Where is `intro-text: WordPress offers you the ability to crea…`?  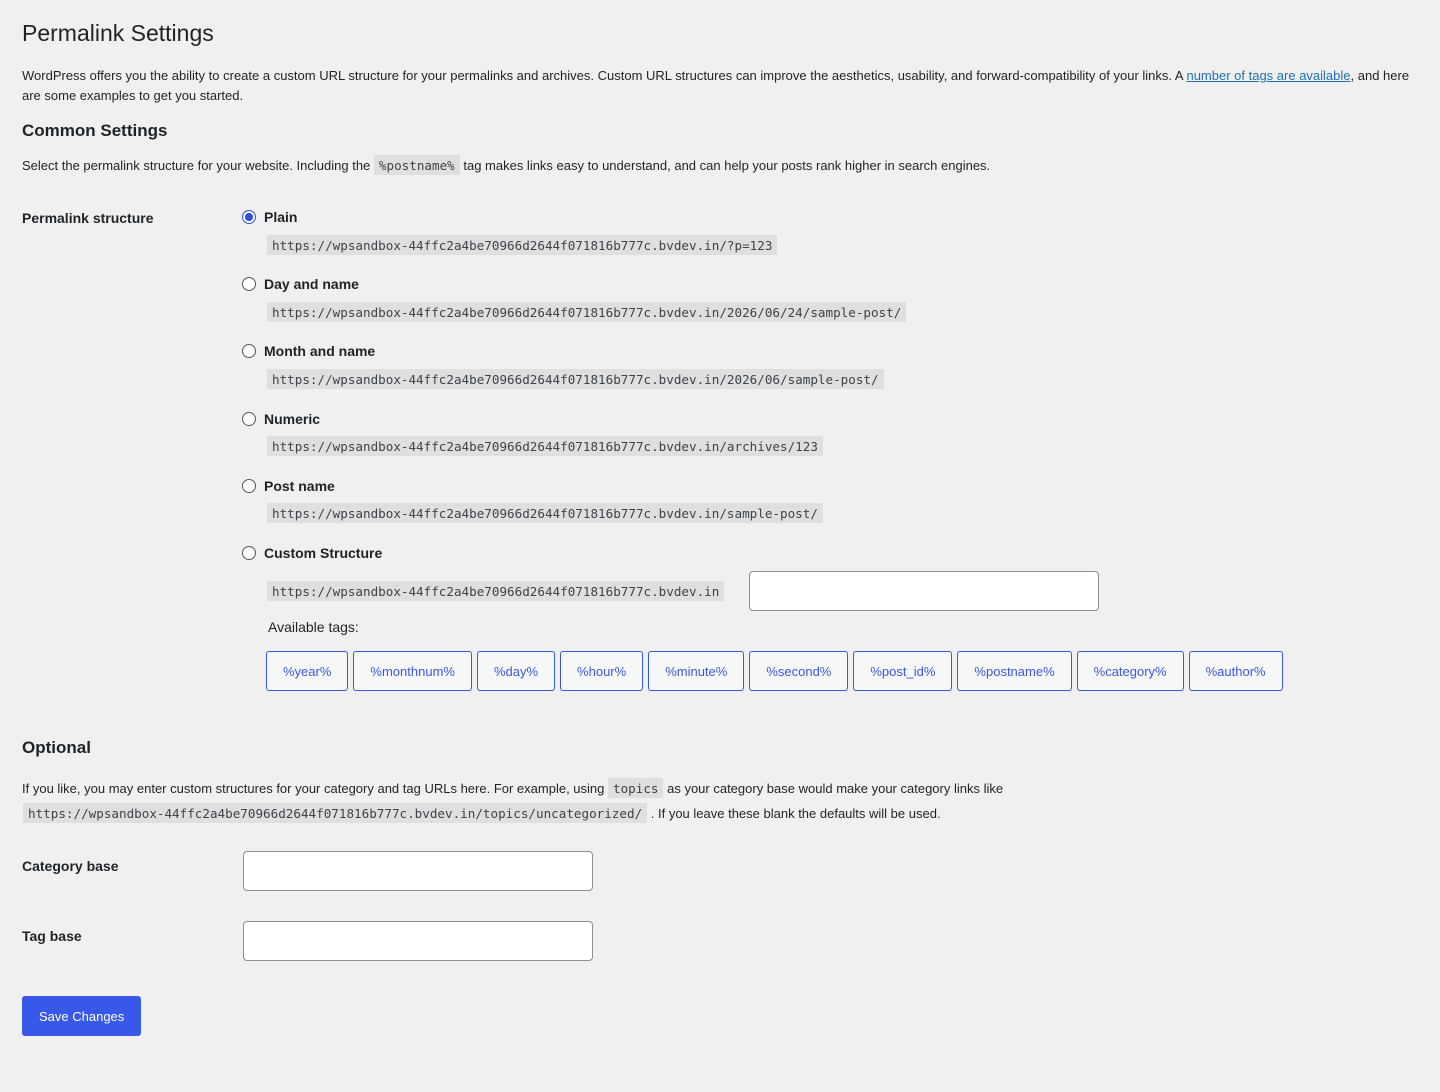 intro-text: WordPress offers you the ability to crea… is located at coordinates (722, 85).